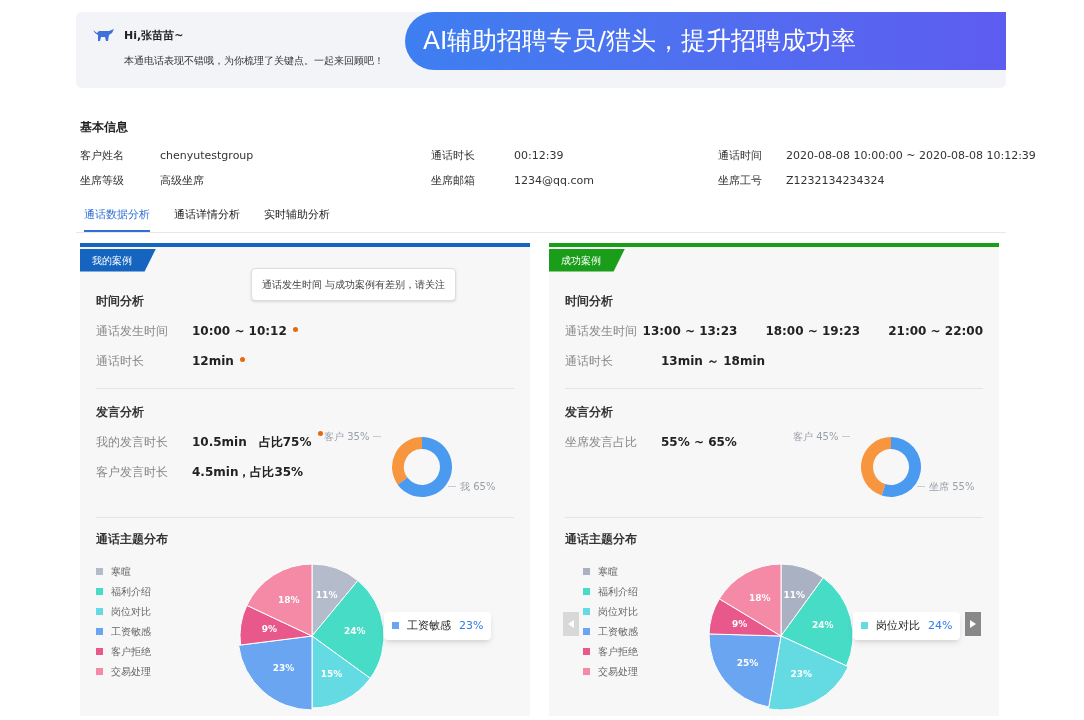 This screenshot has height=720, width=1084. What do you see at coordinates (471, 625) in the screenshot?
I see `tooltip-value: 23%` at bounding box center [471, 625].